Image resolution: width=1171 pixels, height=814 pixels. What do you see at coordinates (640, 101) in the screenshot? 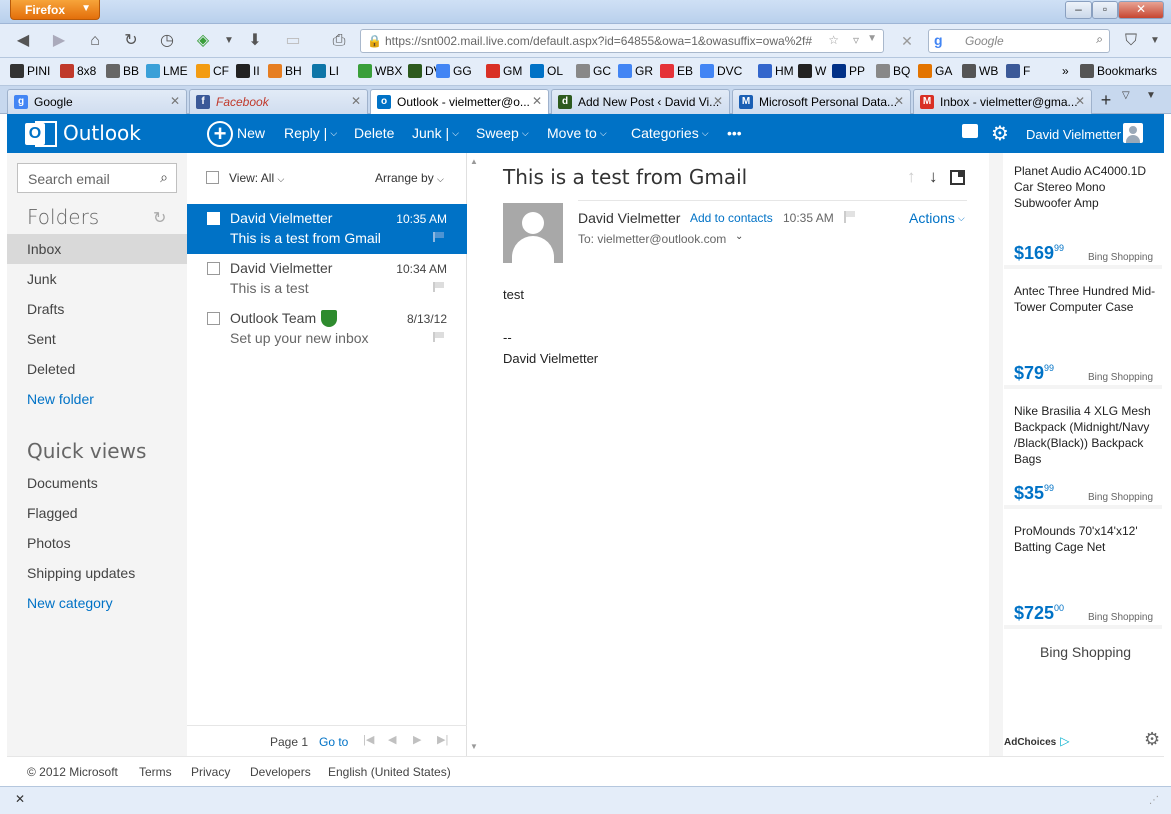
I see `browser-tab: d Add New Post ‹ David Vi... ✕` at bounding box center [640, 101].